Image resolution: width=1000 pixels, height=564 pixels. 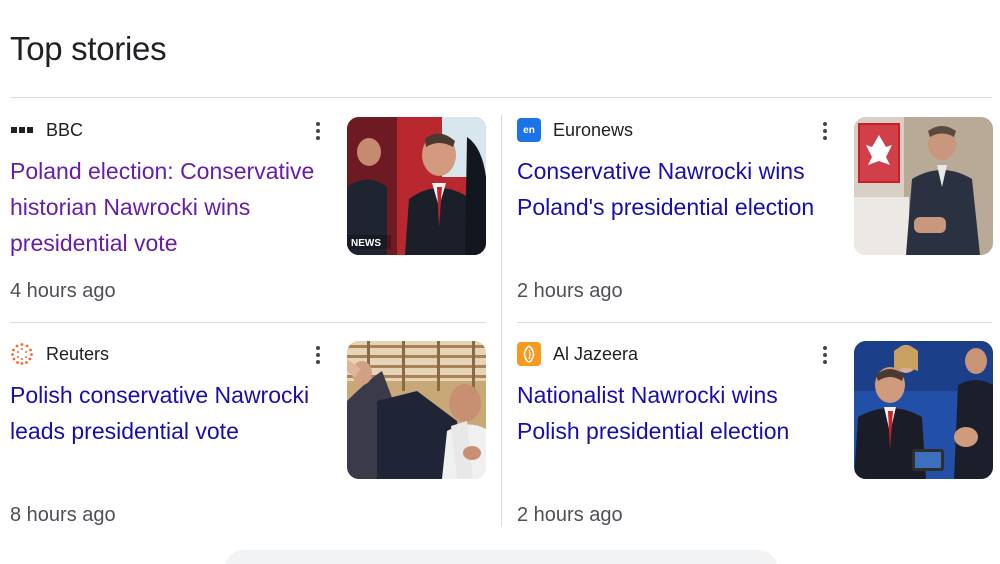 I want to click on euronews-icon: en, so click(x=529, y=130).